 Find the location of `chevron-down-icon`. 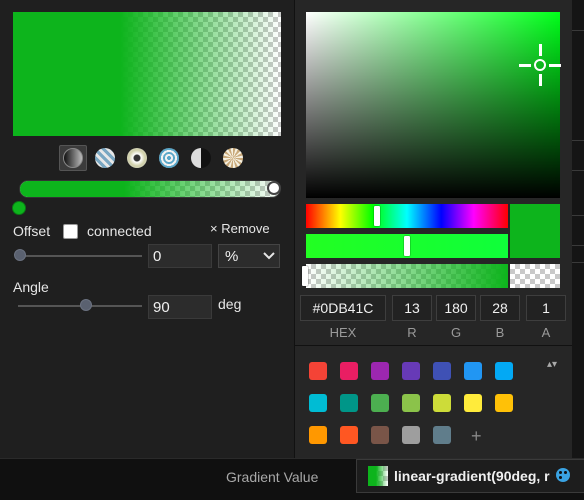

chevron-down-icon is located at coordinates (269, 256).